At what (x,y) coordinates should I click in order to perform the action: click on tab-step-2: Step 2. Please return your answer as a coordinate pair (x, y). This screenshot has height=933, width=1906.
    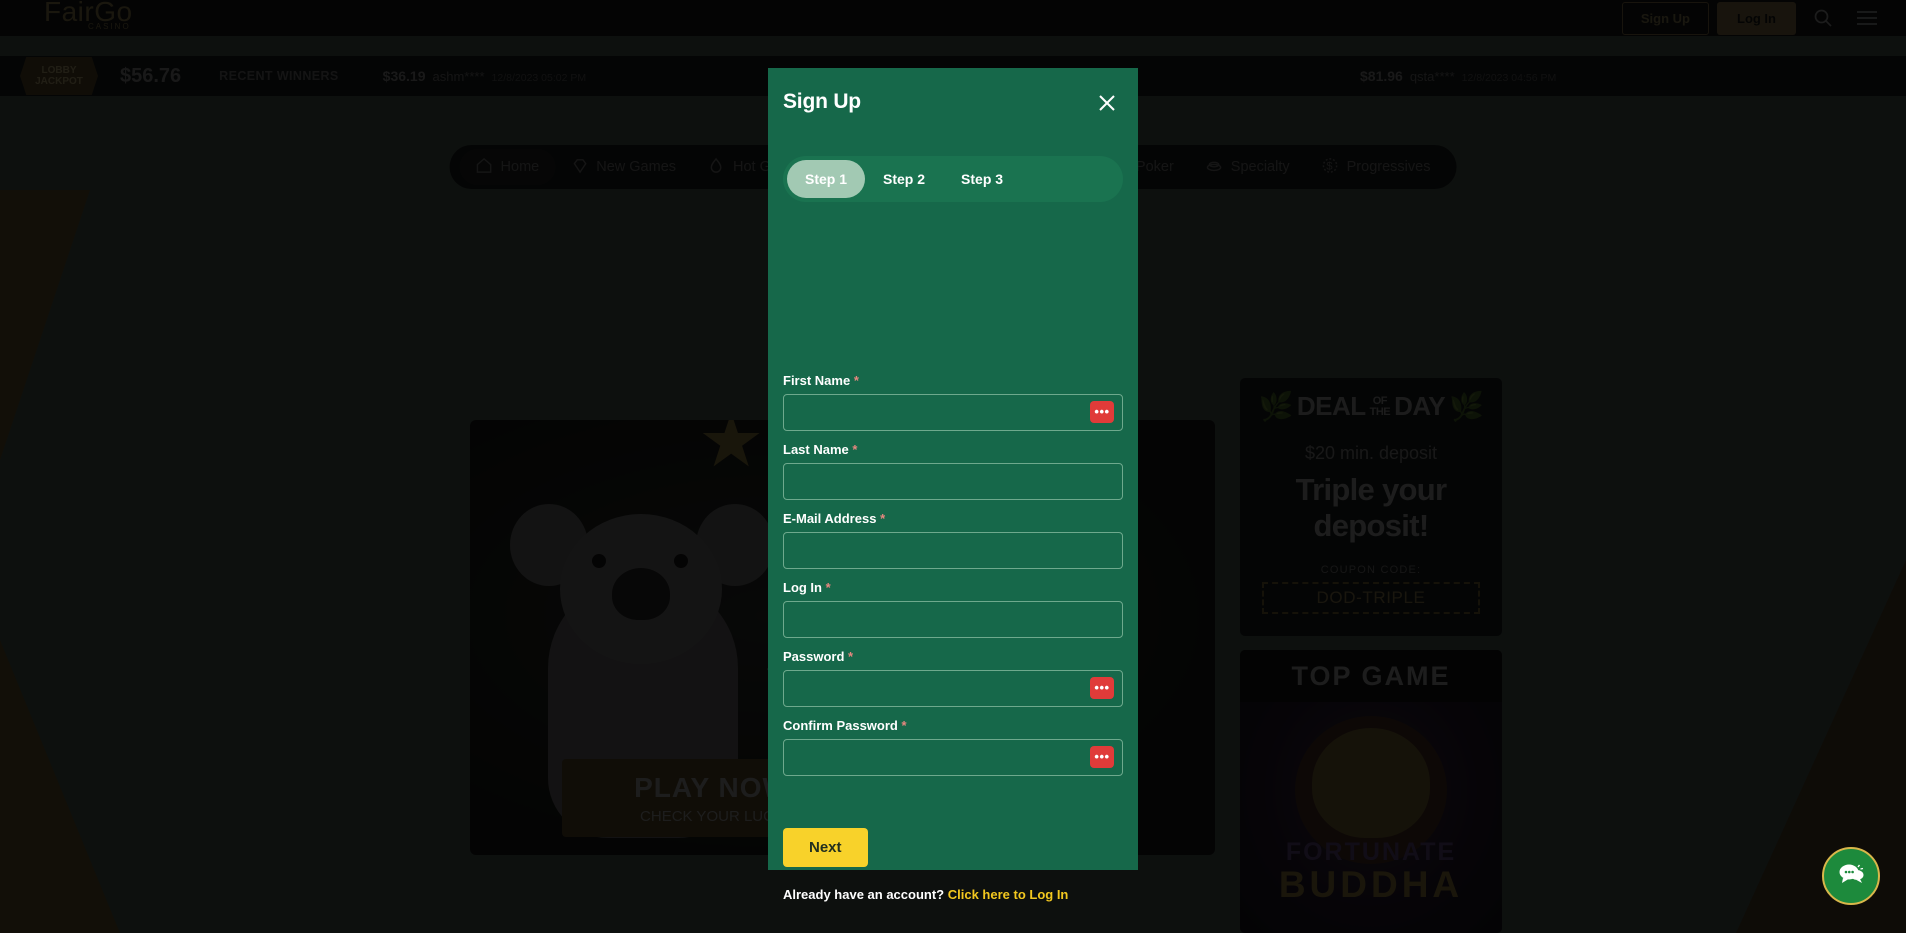
    Looking at the image, I should click on (904, 179).